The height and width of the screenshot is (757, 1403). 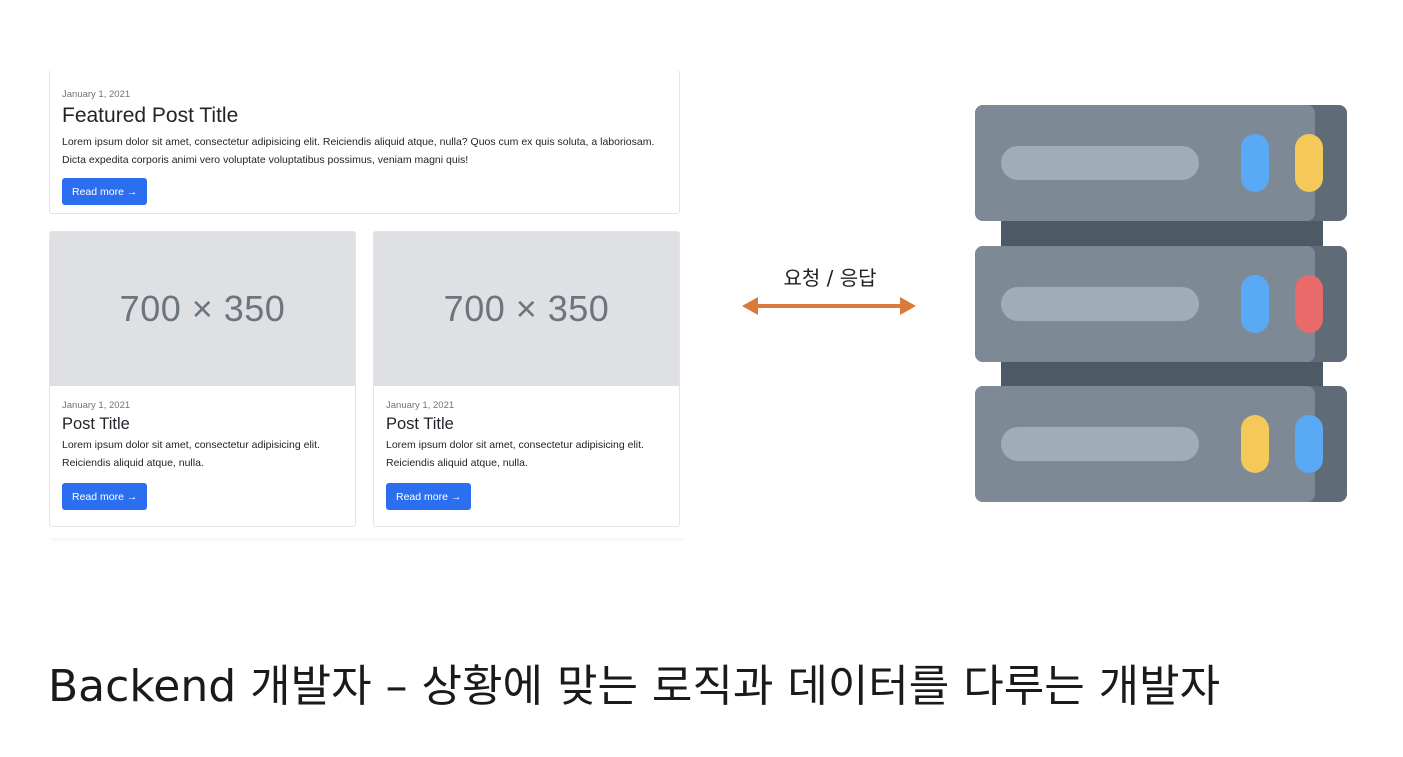 I want to click on server-rack-icon, so click(x=1161, y=303).